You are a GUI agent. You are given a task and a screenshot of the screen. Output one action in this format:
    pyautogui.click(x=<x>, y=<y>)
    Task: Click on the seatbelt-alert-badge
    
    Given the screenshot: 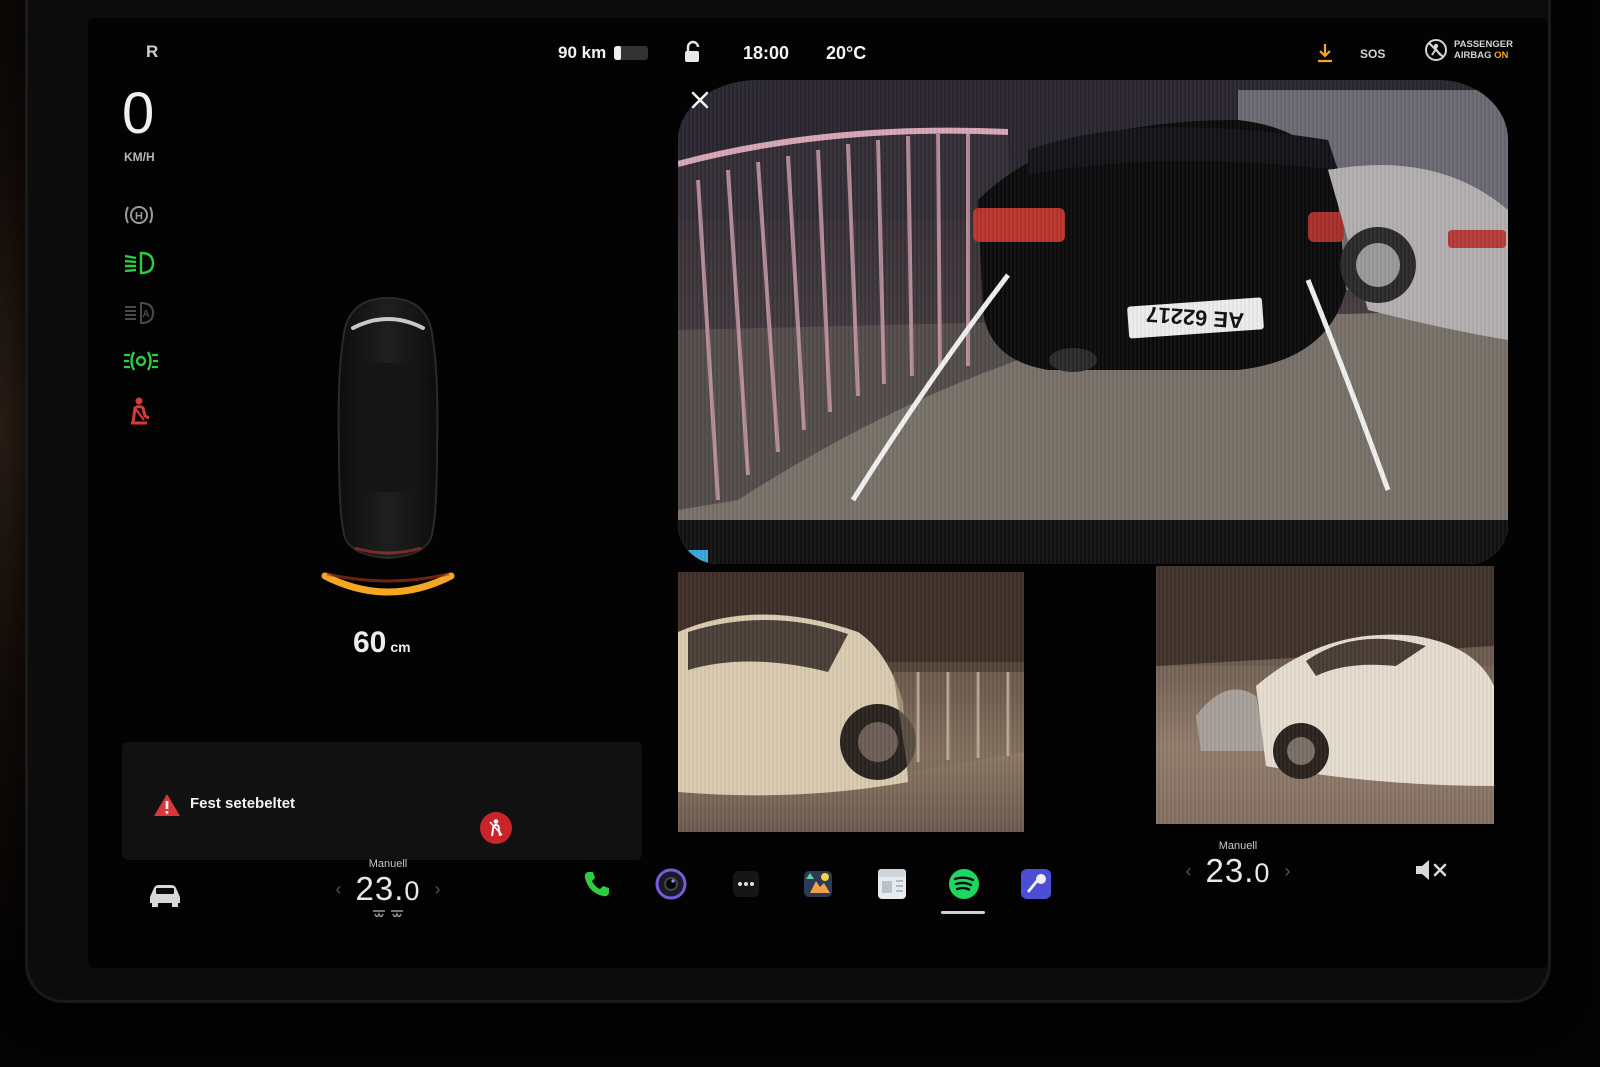 What is the action you would take?
    pyautogui.click(x=496, y=828)
    